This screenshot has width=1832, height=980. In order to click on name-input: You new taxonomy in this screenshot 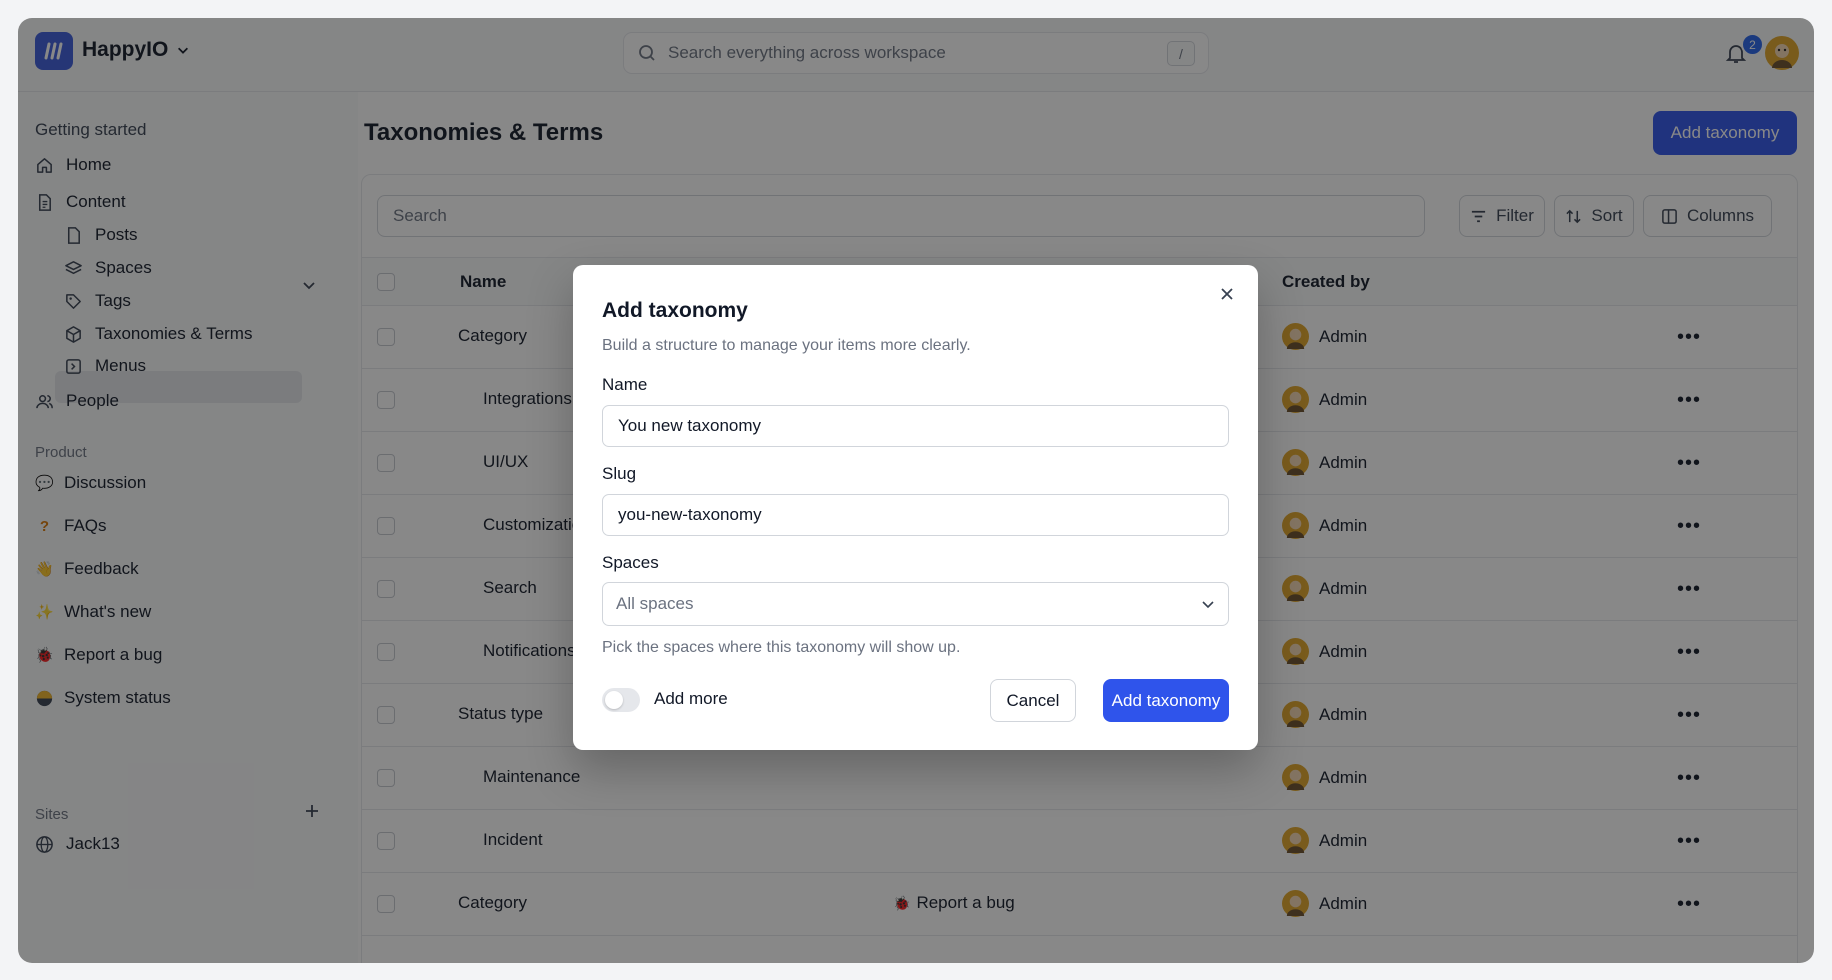, I will do `click(915, 426)`.